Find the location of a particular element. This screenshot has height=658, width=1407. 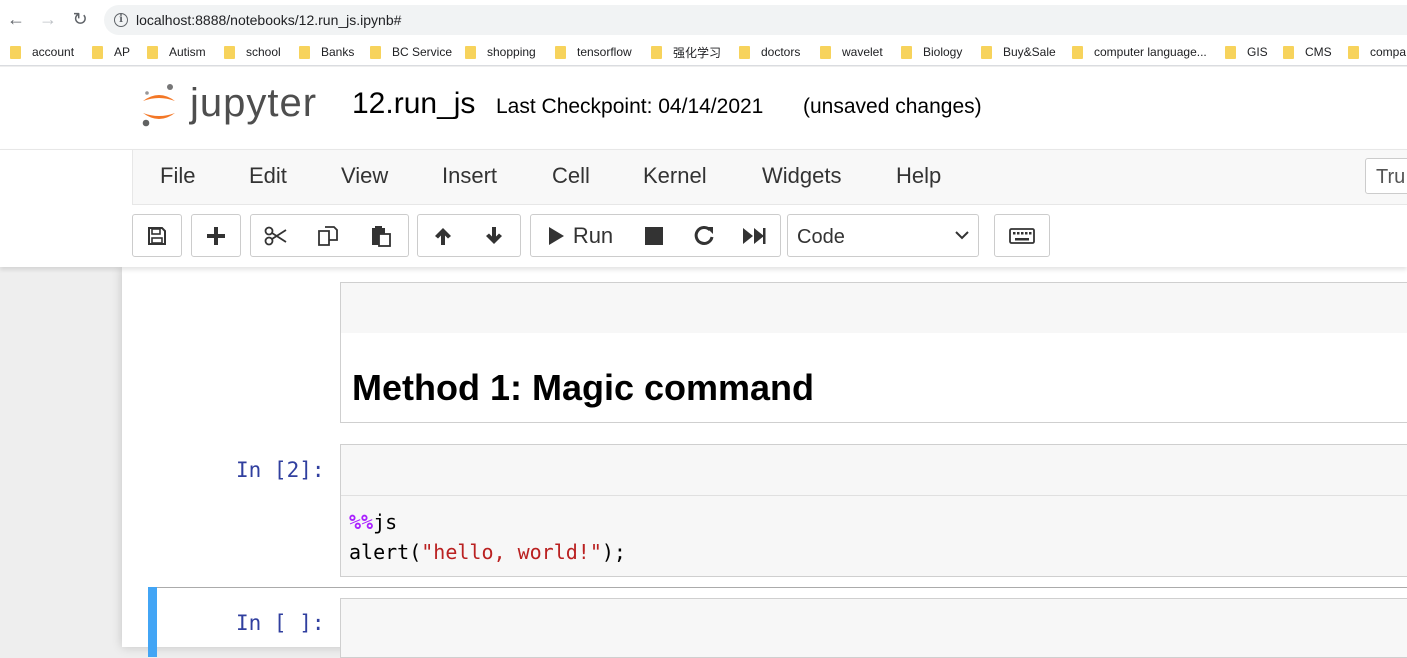

info-icon: i is located at coordinates (121, 20).